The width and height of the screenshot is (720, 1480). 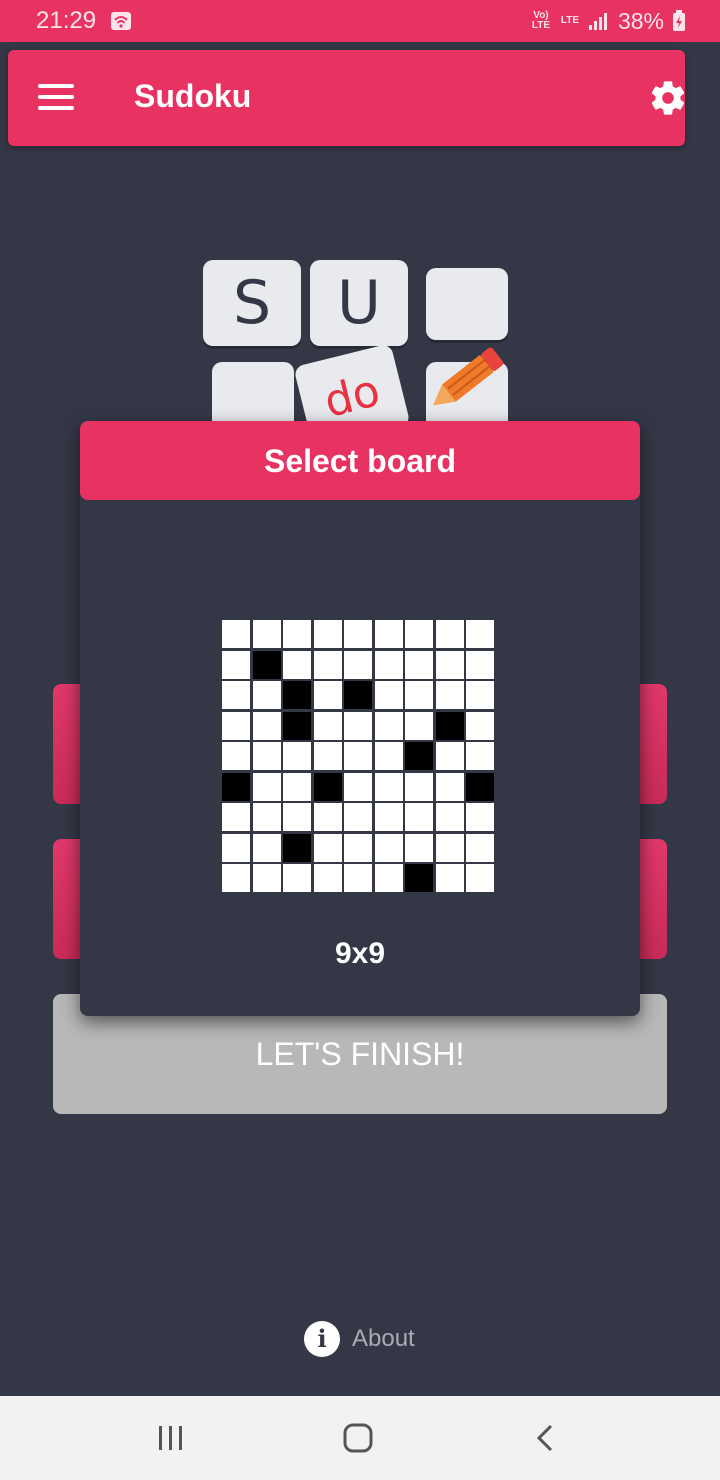 What do you see at coordinates (570, 20) in the screenshot?
I see `lte-indicator: LTE` at bounding box center [570, 20].